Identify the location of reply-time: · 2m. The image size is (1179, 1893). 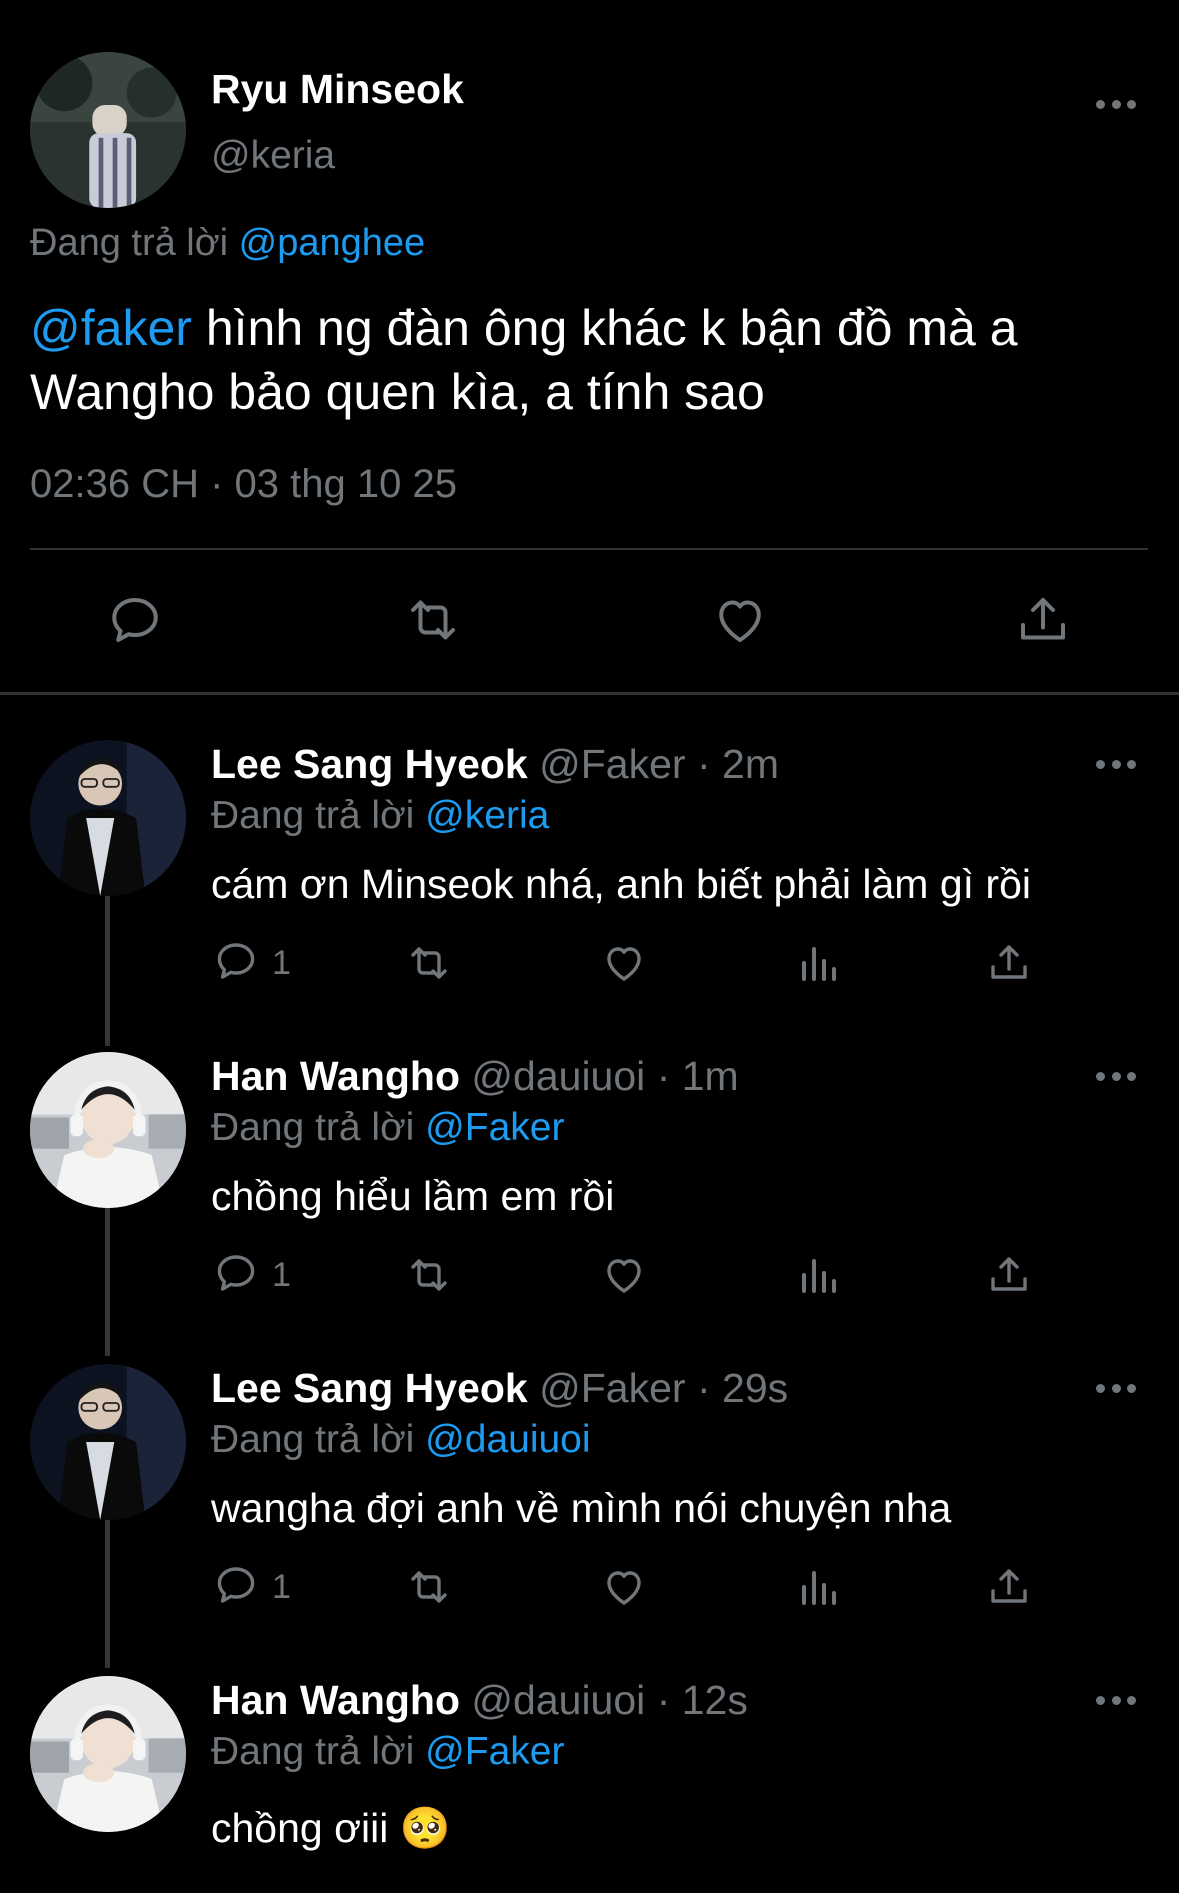
(738, 764).